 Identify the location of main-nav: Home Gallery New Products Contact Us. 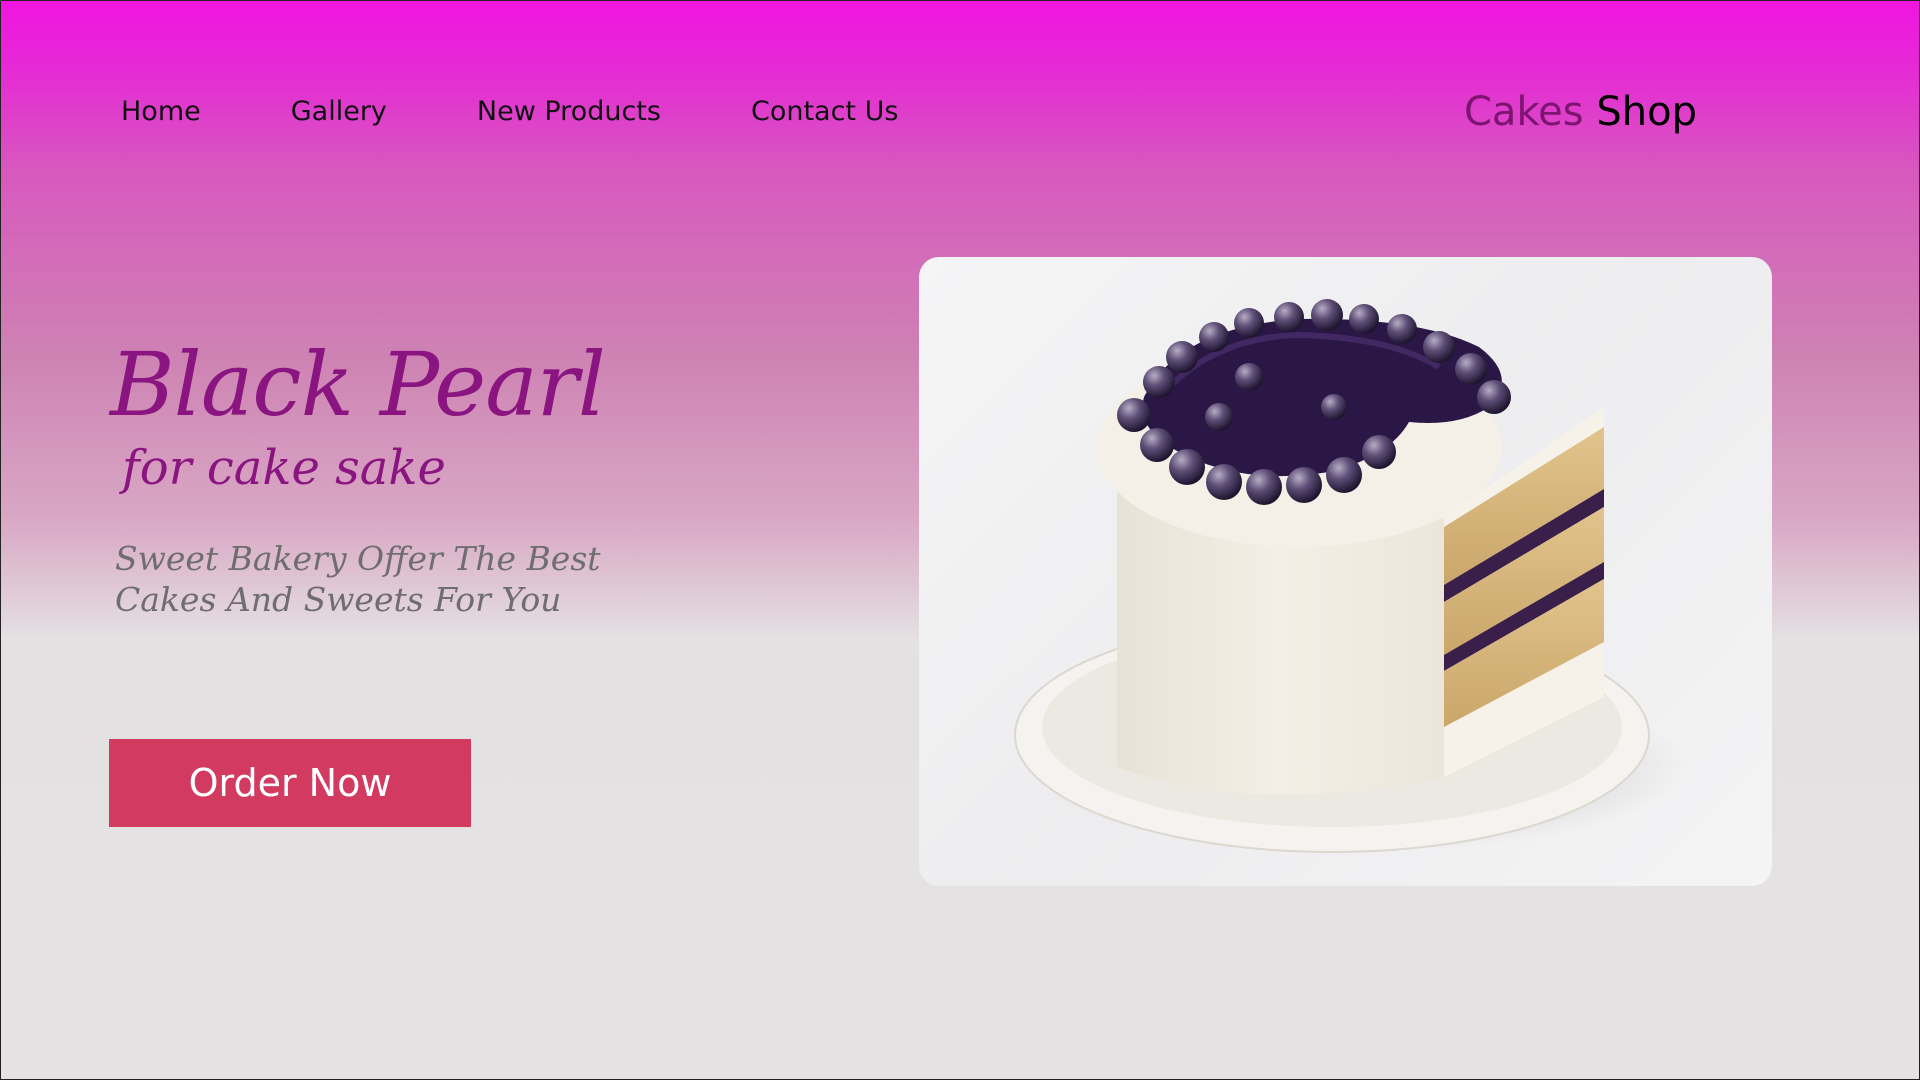
(509, 112).